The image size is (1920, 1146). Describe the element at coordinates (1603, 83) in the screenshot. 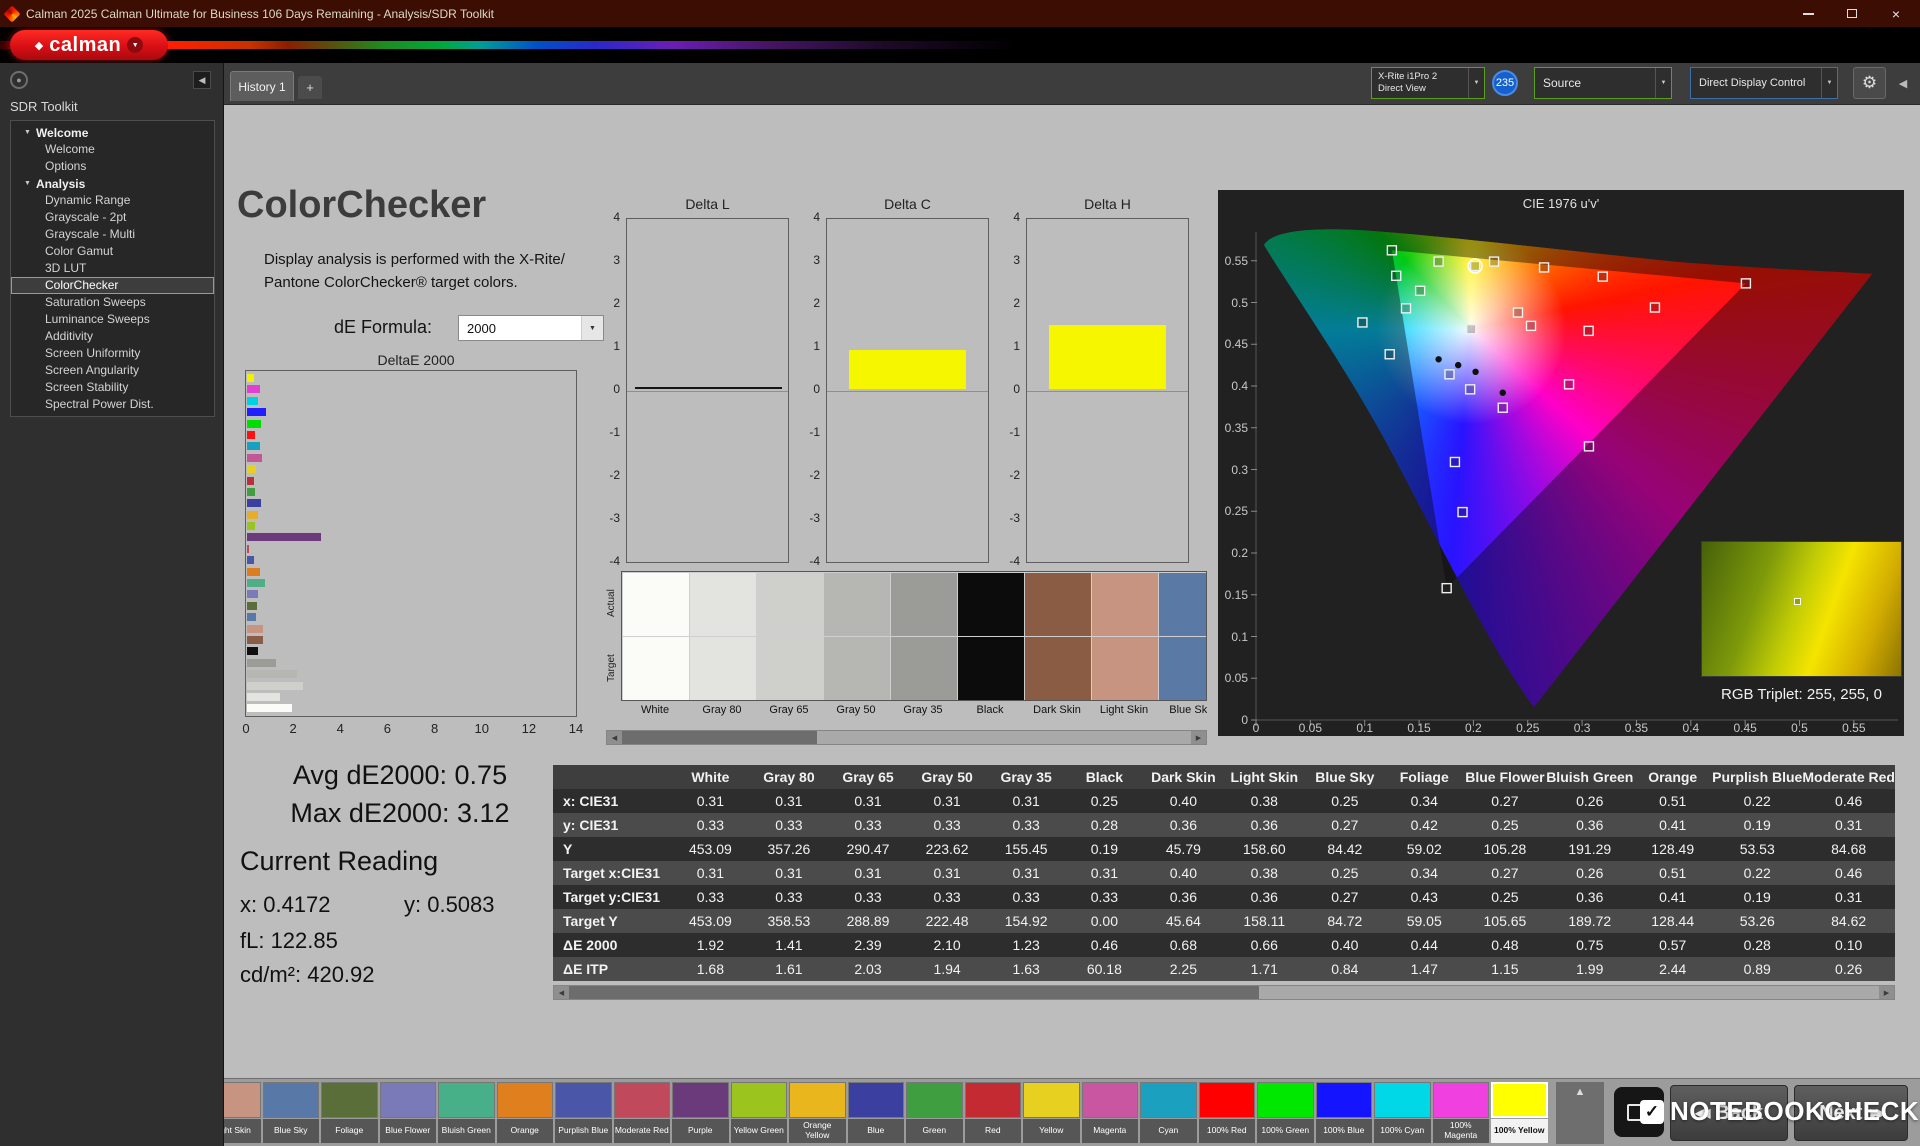

I see `source-select: Source ▼` at that location.